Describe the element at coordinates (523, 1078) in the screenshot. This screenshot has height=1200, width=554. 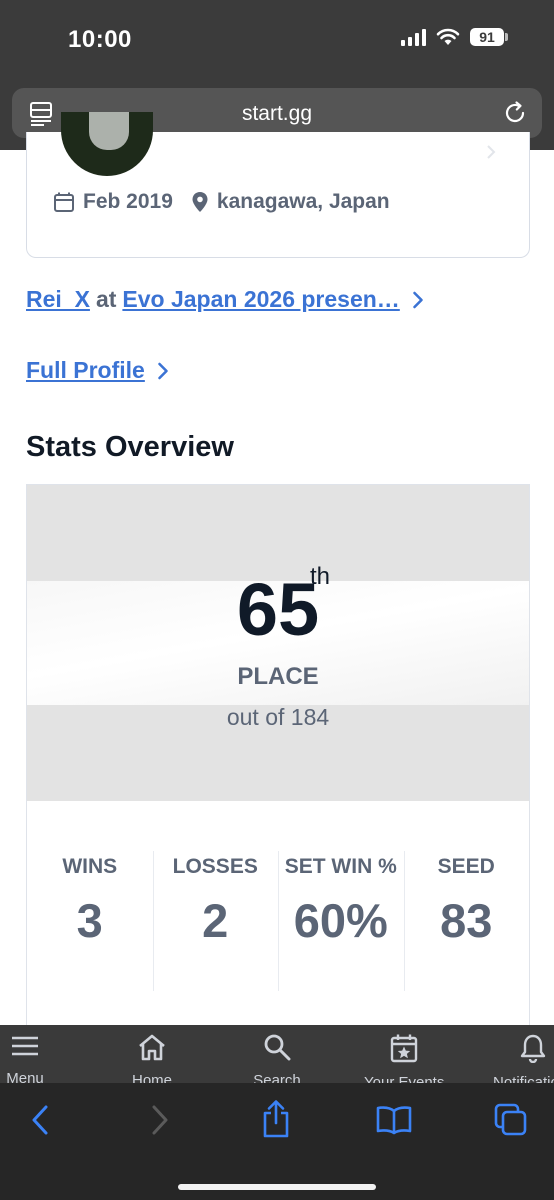
I see `nav-label: Notifications` at that location.